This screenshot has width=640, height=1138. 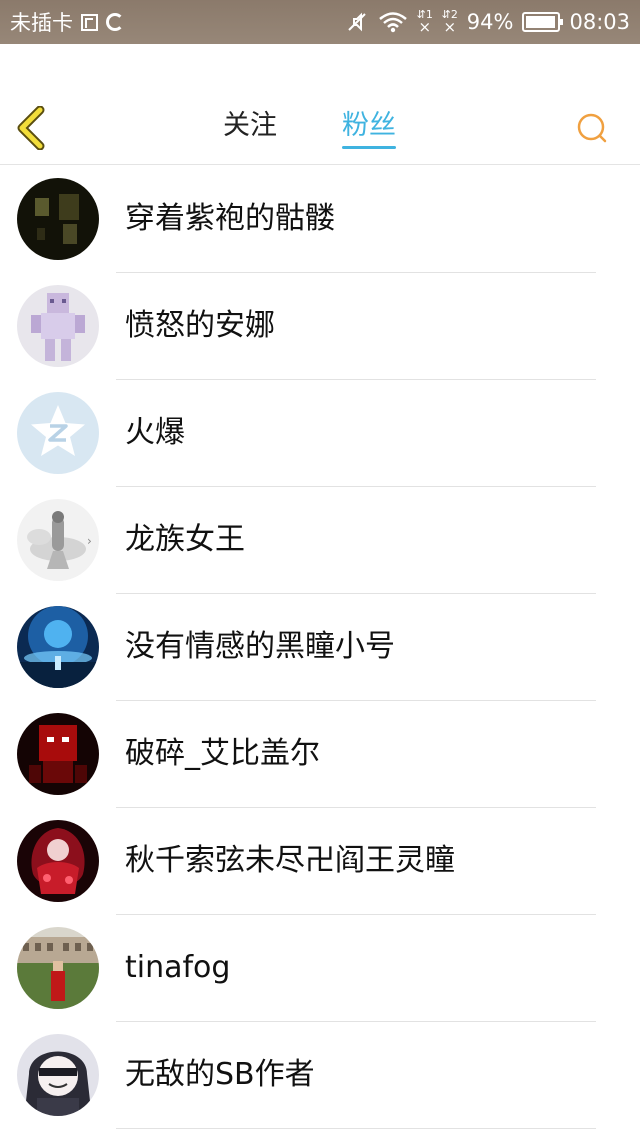 I want to click on active-tab-indicator, so click(x=369, y=147).